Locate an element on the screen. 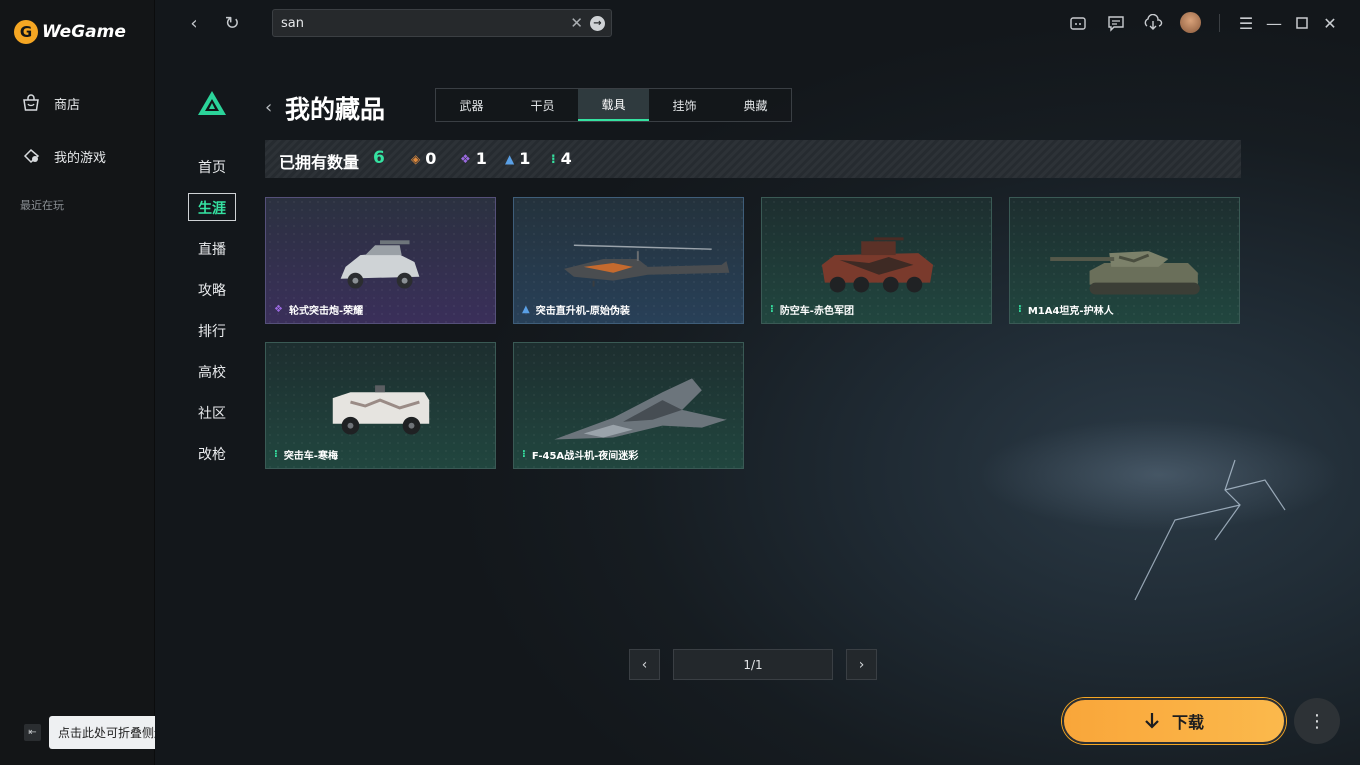  rarity-count-value: 4 is located at coordinates (566, 158).